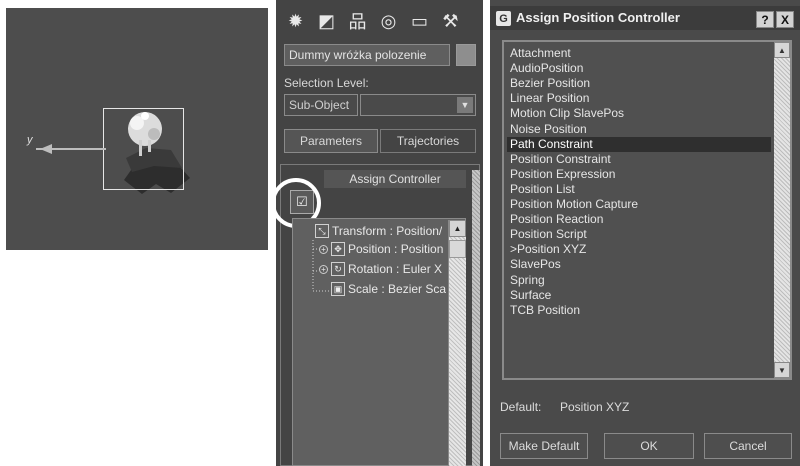  I want to click on tree-item-scale: ▣ Scale : Bezier Sca, so click(388, 289).